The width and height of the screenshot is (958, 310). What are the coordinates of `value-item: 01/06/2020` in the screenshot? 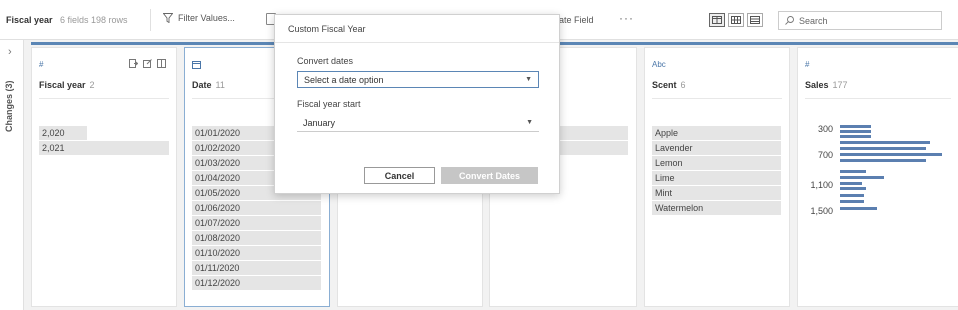 It's located at (256, 208).